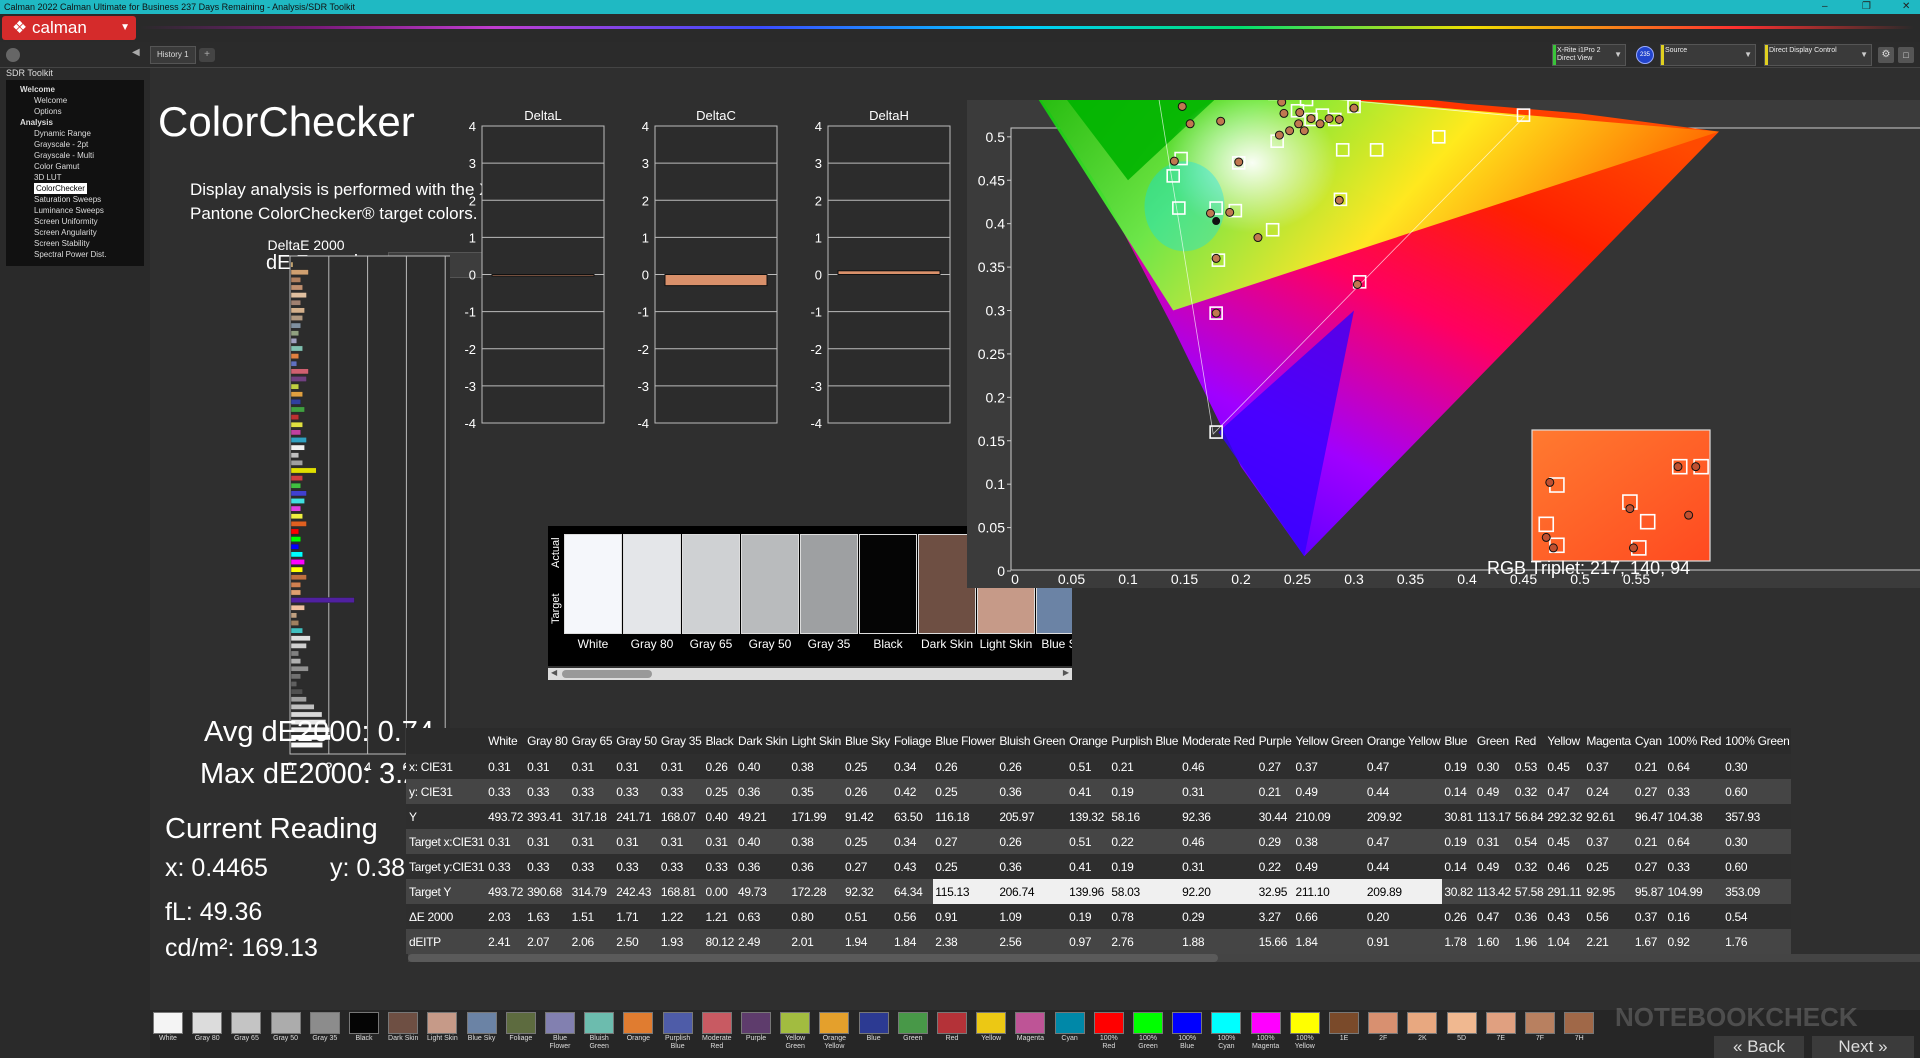  What do you see at coordinates (1109, 1034) in the screenshot?
I see `bottom-swatch-100-red: 100% Red` at bounding box center [1109, 1034].